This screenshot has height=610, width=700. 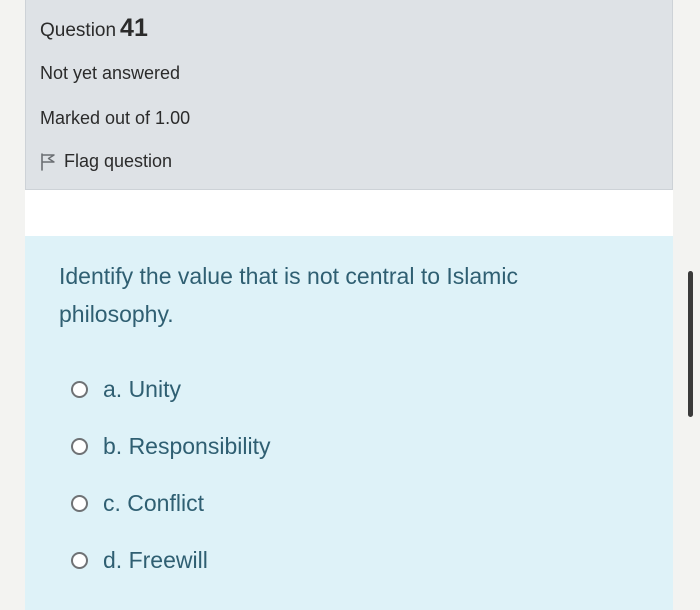 I want to click on question-number-heading: Question 41, so click(x=94, y=28).